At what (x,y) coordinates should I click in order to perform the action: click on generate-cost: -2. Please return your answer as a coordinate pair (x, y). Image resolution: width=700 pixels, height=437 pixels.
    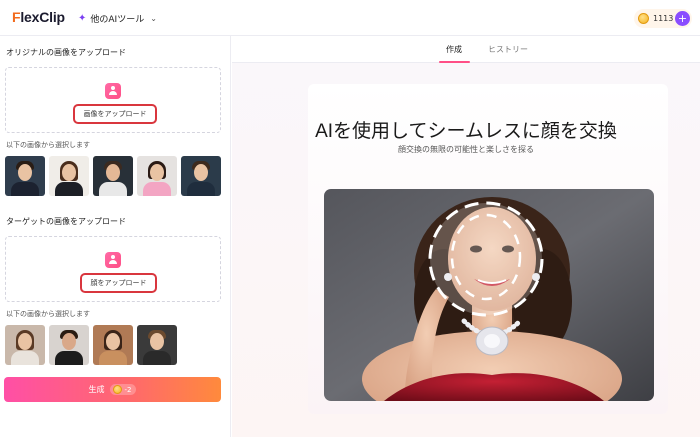
    Looking at the image, I should click on (128, 389).